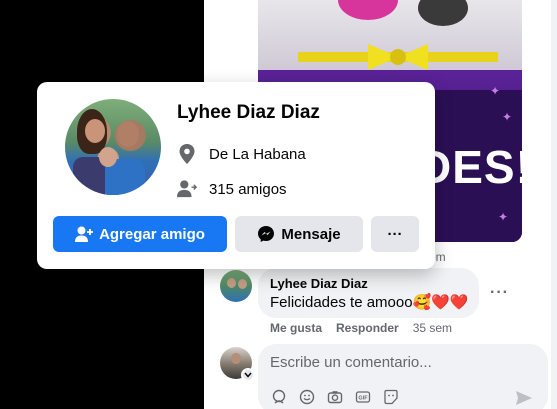  Describe the element at coordinates (248, 189) in the screenshot. I see `friends-count: 315 amigos` at that location.